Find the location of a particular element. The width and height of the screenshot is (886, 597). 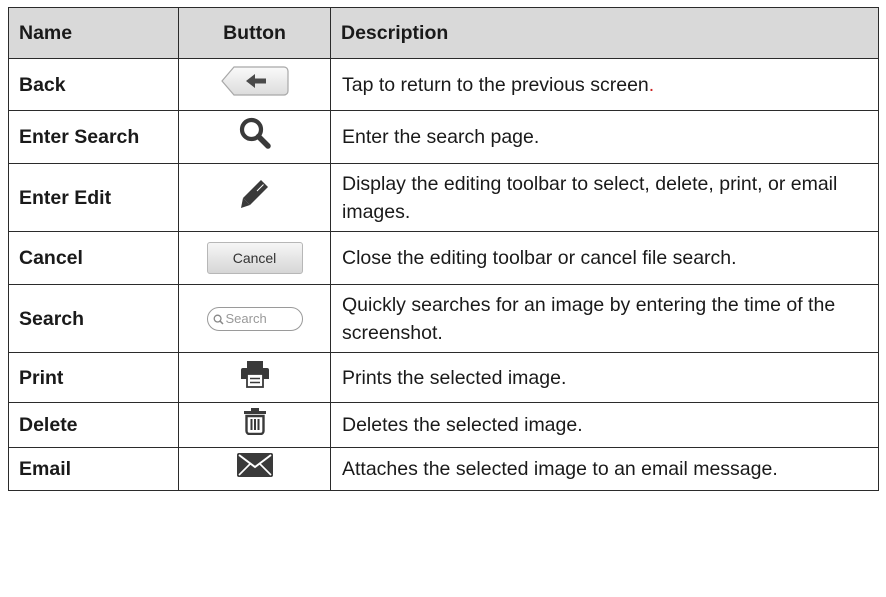

table-row: Delete Deletes the selected image. is located at coordinates (443, 425).